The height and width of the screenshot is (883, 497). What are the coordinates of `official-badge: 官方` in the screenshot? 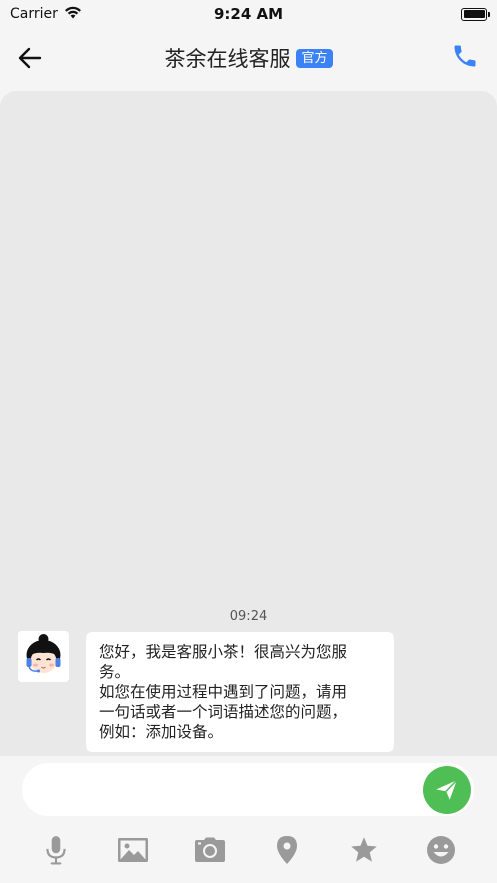 It's located at (314, 58).